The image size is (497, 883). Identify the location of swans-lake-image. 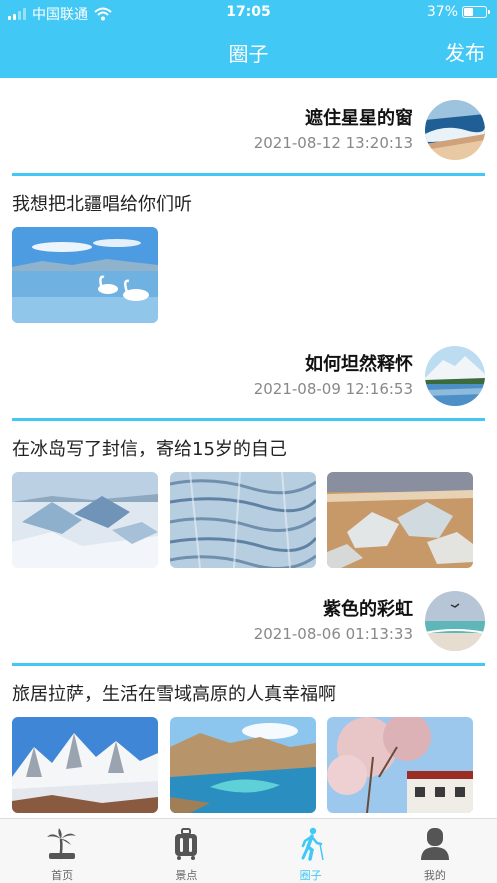
(85, 275).